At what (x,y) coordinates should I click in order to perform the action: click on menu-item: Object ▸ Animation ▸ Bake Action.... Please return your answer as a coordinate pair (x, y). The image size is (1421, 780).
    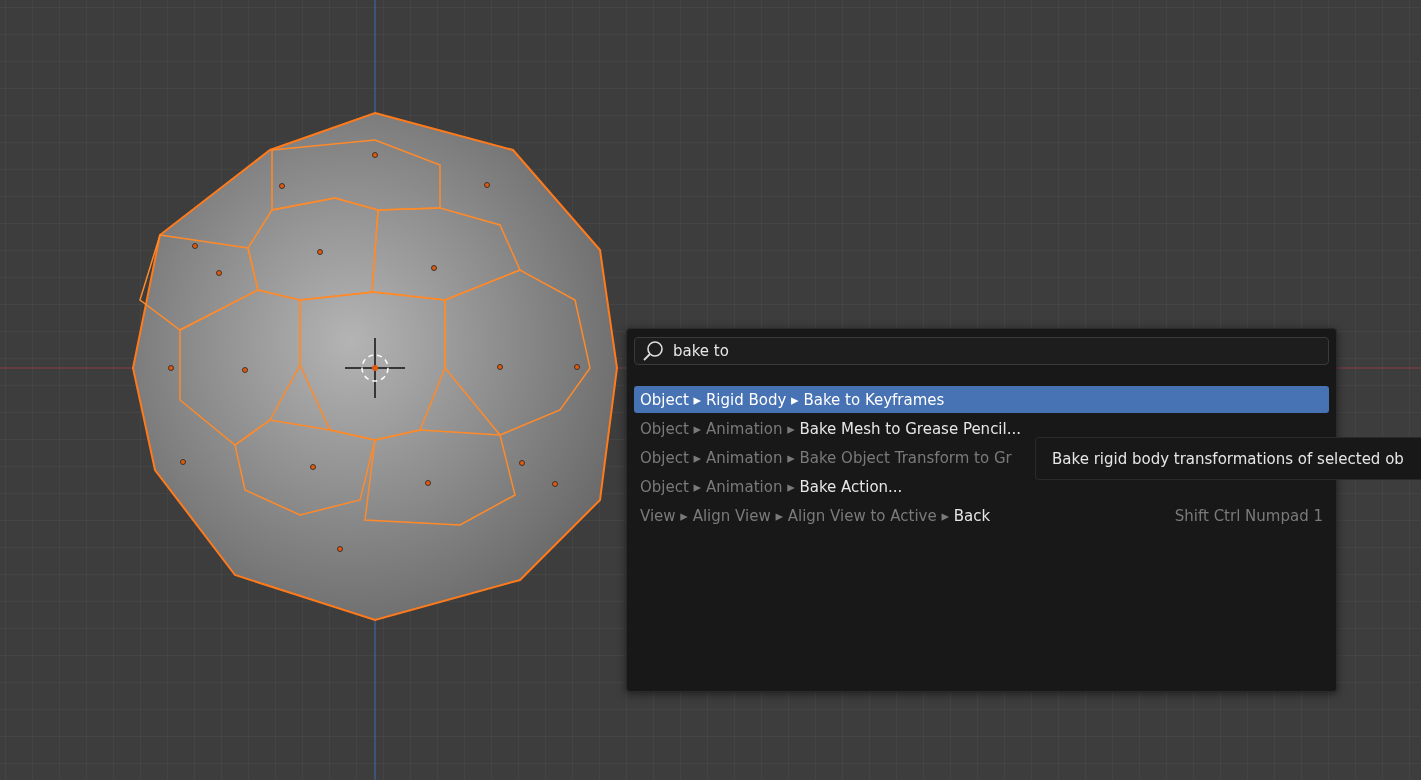
    Looking at the image, I should click on (981, 486).